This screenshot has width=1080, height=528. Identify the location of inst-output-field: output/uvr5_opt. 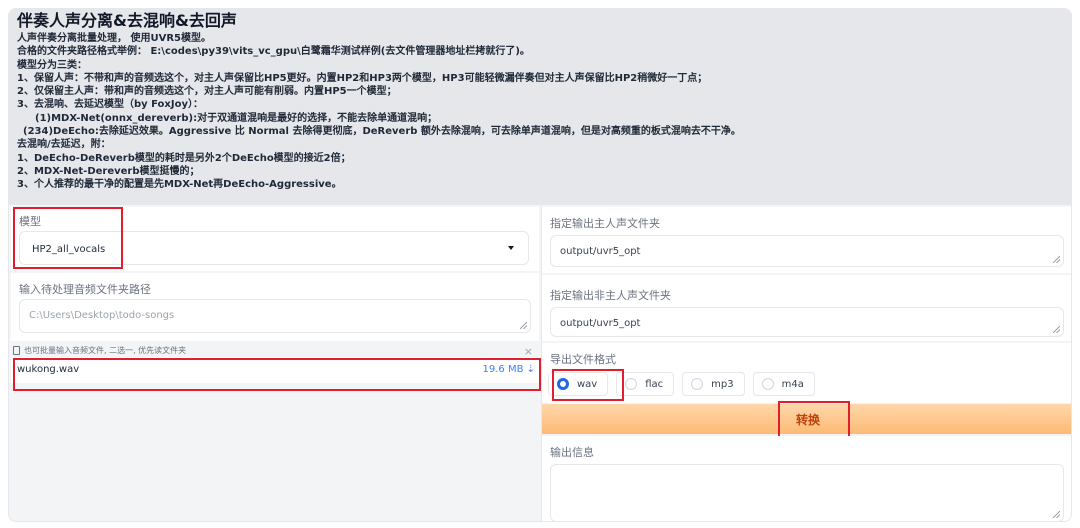
(807, 322).